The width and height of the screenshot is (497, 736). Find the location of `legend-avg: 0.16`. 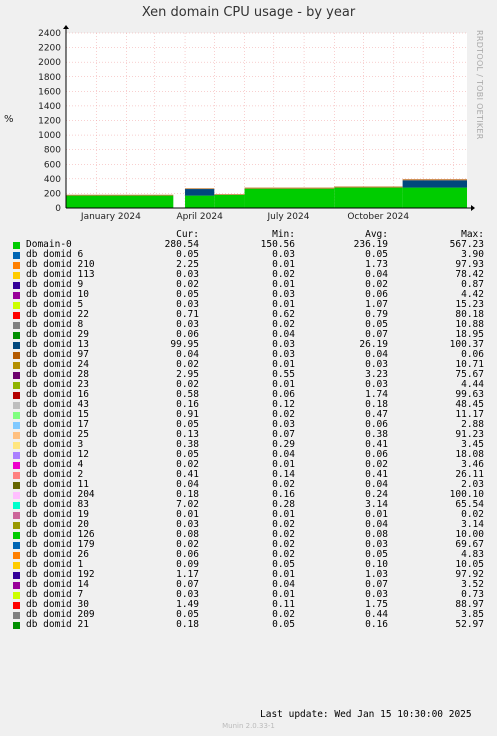

legend-avg: 0.16 is located at coordinates (376, 624).